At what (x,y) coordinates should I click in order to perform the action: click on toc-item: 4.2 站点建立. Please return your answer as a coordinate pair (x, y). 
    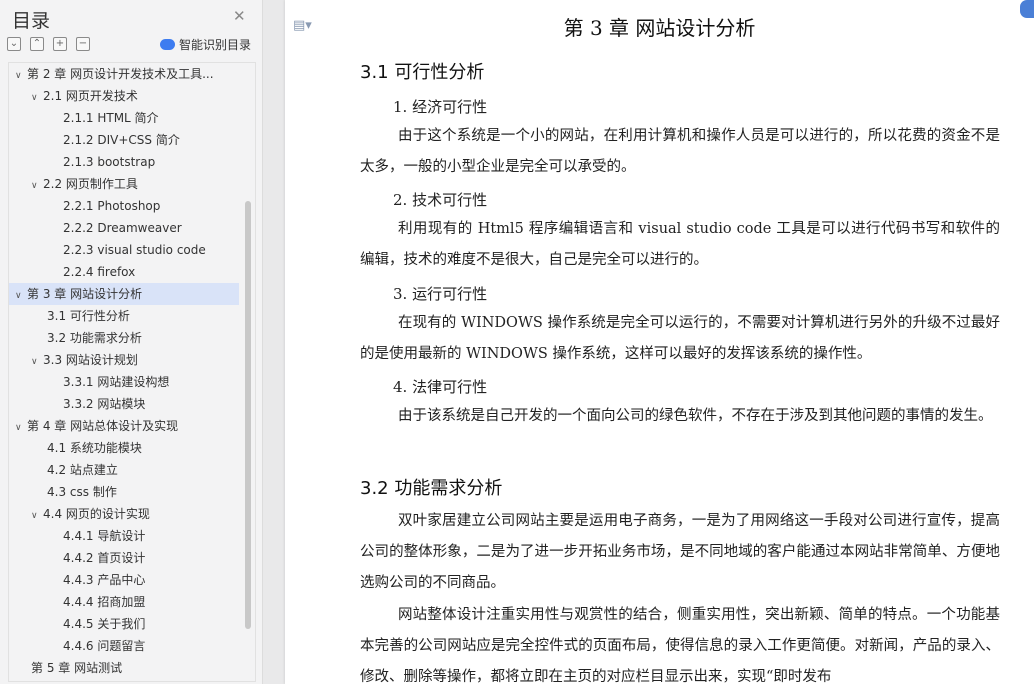
    Looking at the image, I should click on (124, 470).